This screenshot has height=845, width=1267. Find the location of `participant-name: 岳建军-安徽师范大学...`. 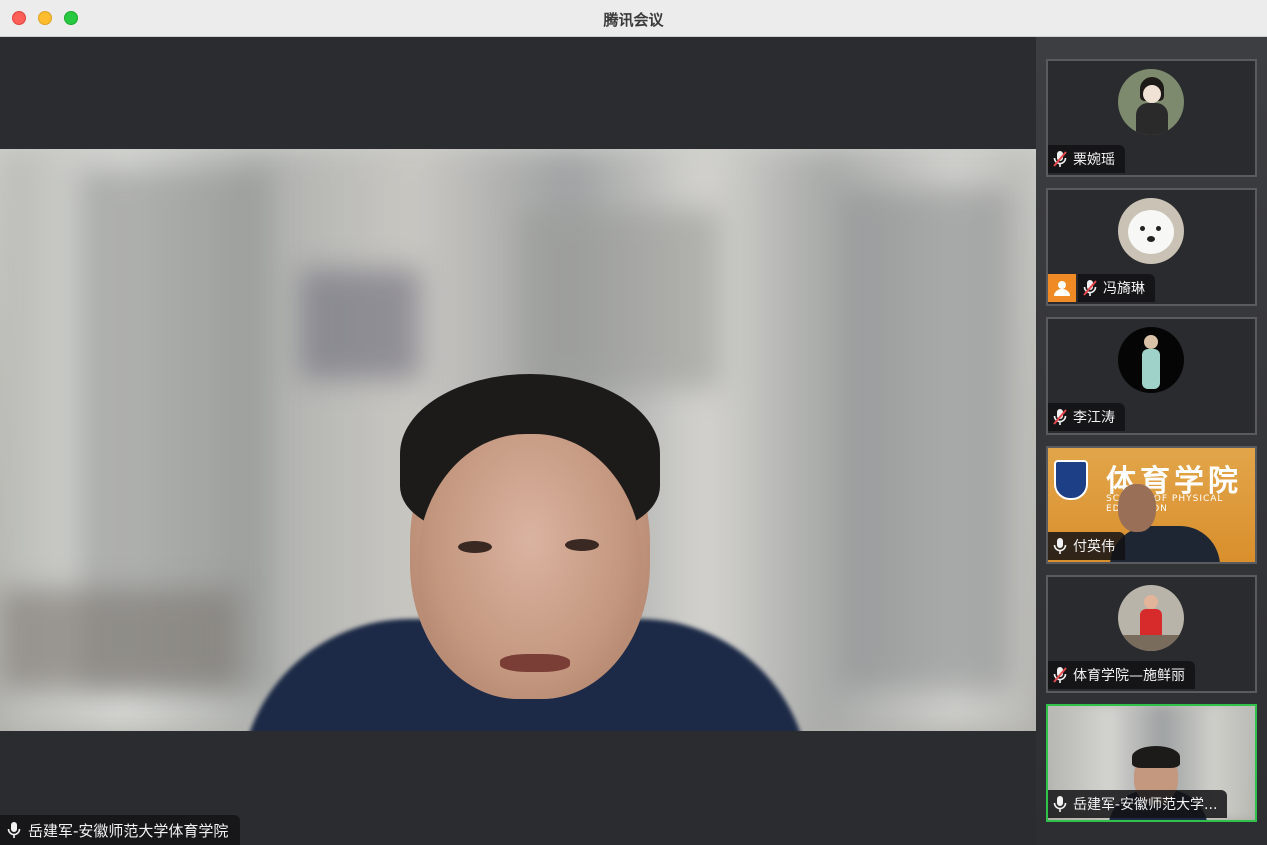

participant-name: 岳建军-安徽师范大学... is located at coordinates (1145, 805).